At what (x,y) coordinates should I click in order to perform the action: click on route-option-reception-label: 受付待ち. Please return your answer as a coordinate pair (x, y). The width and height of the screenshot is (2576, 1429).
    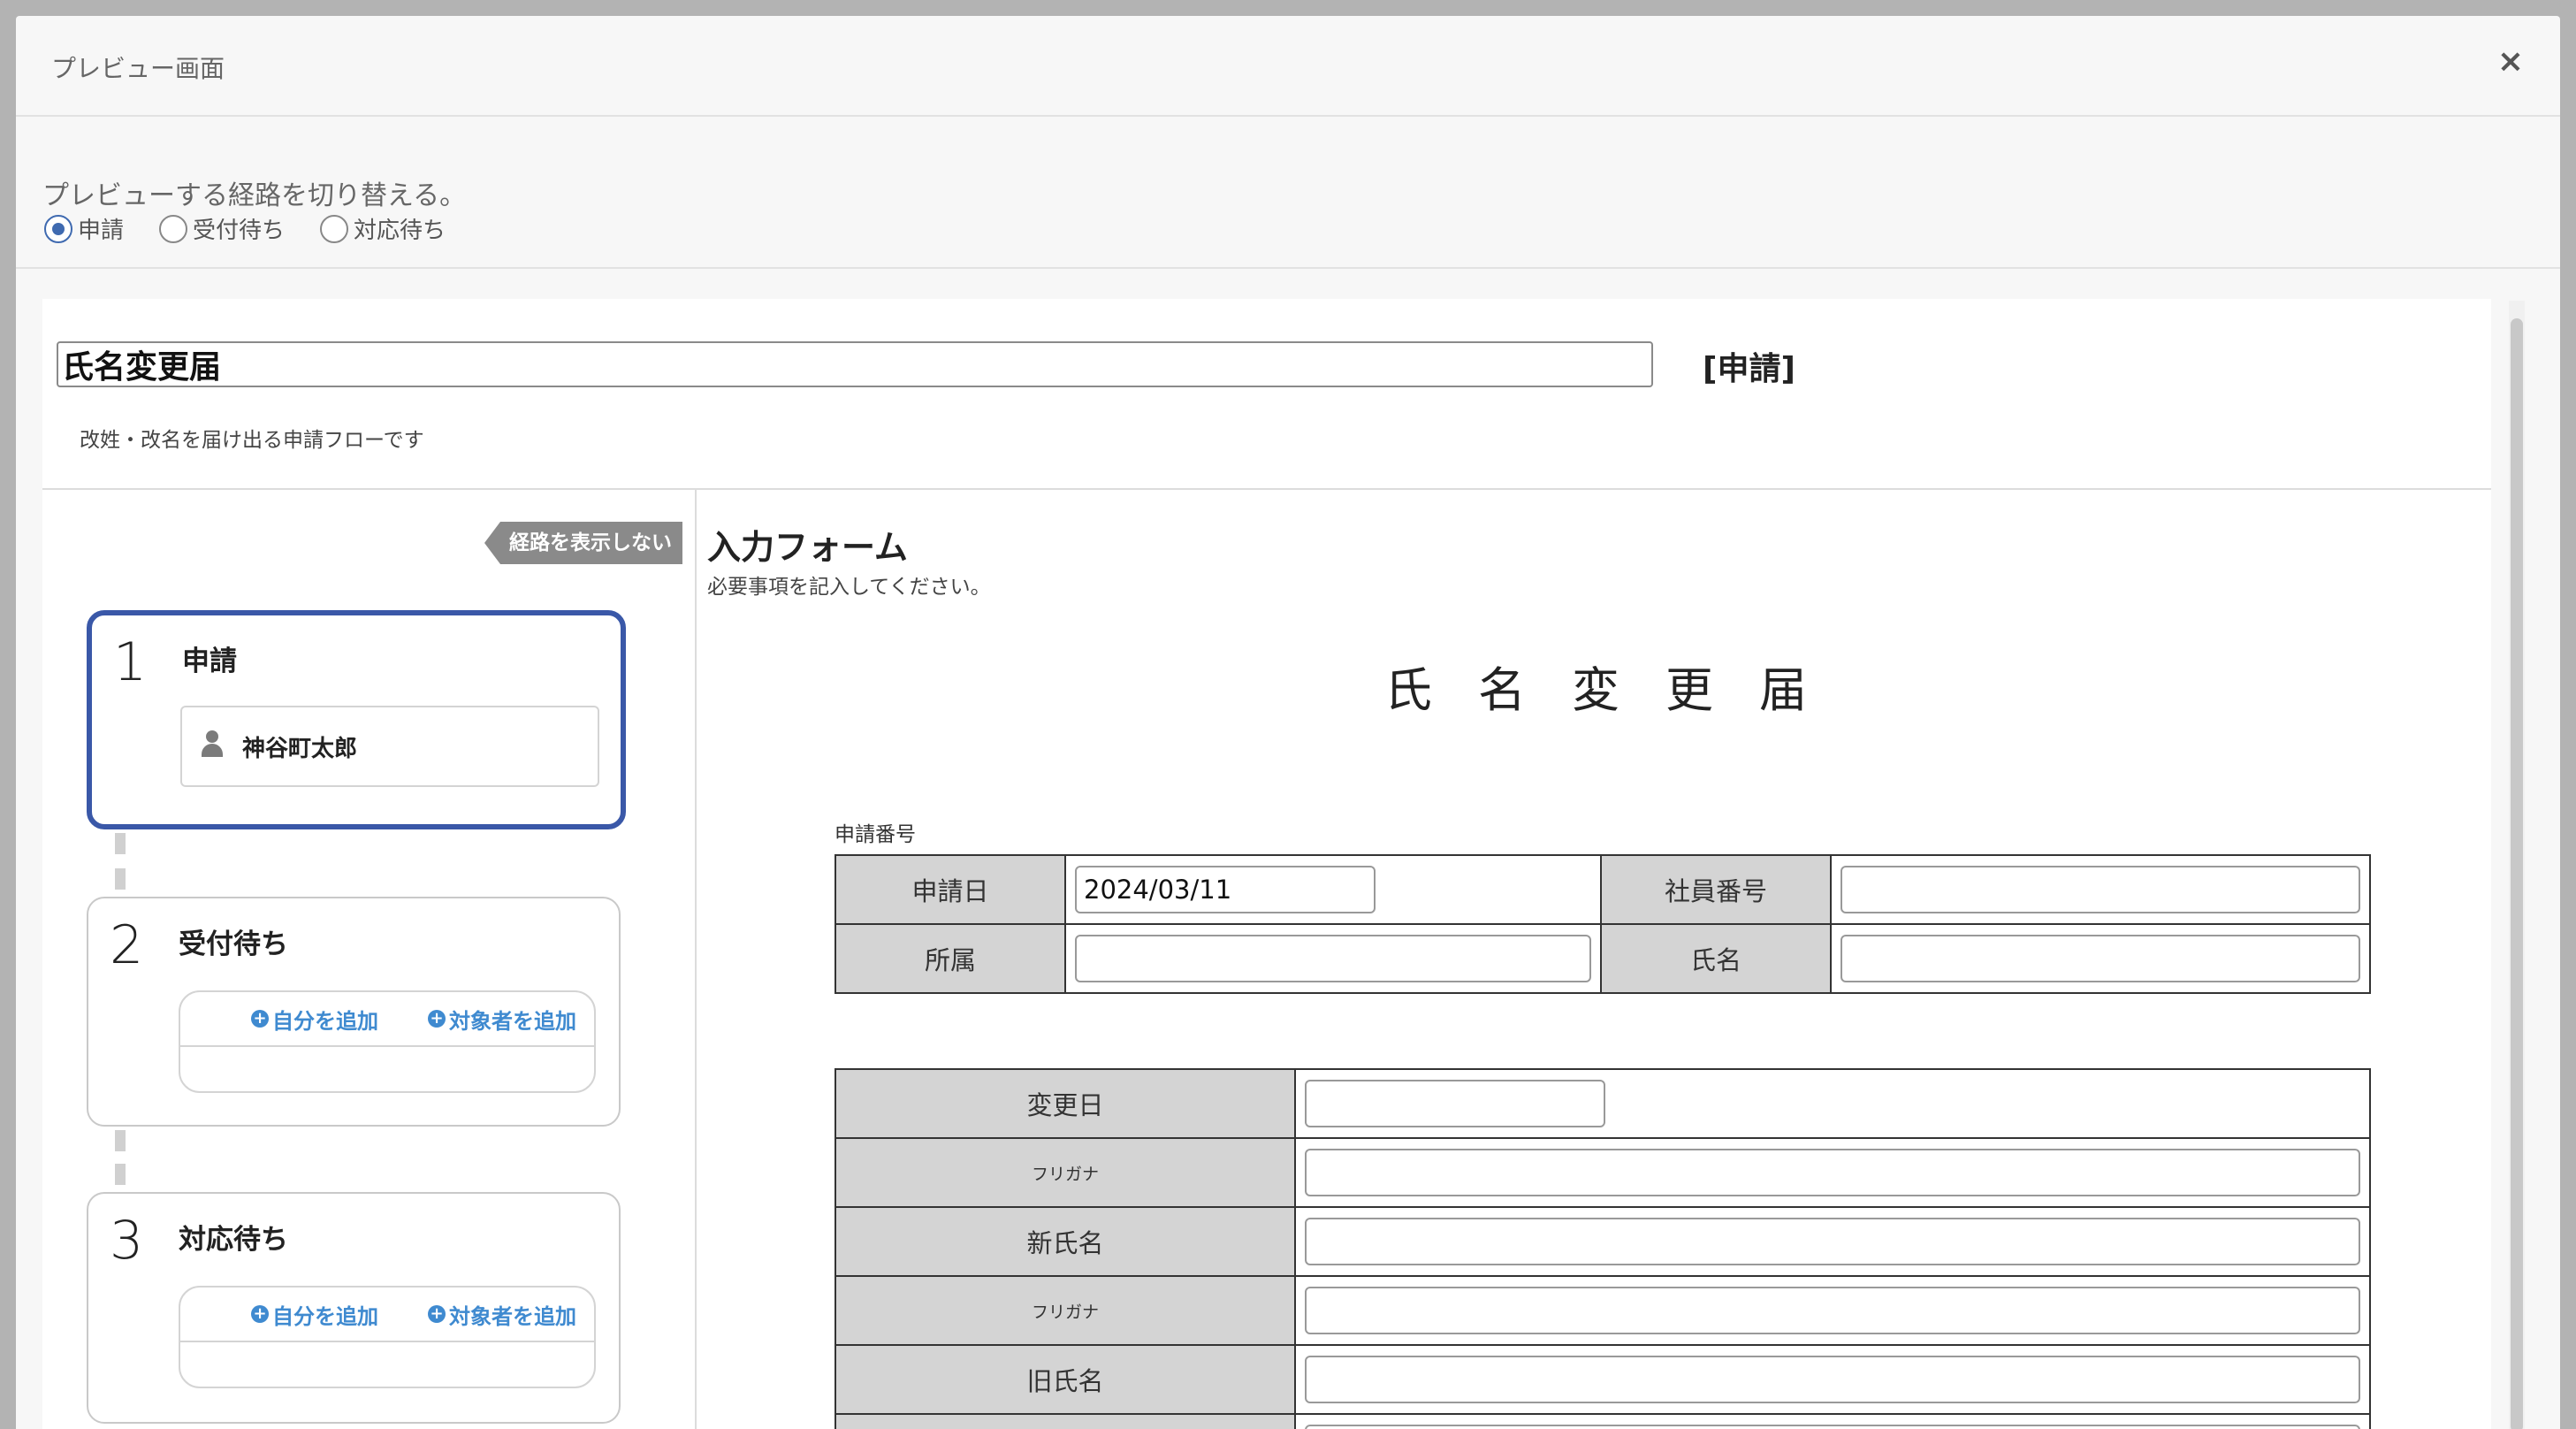
    Looking at the image, I should click on (239, 231).